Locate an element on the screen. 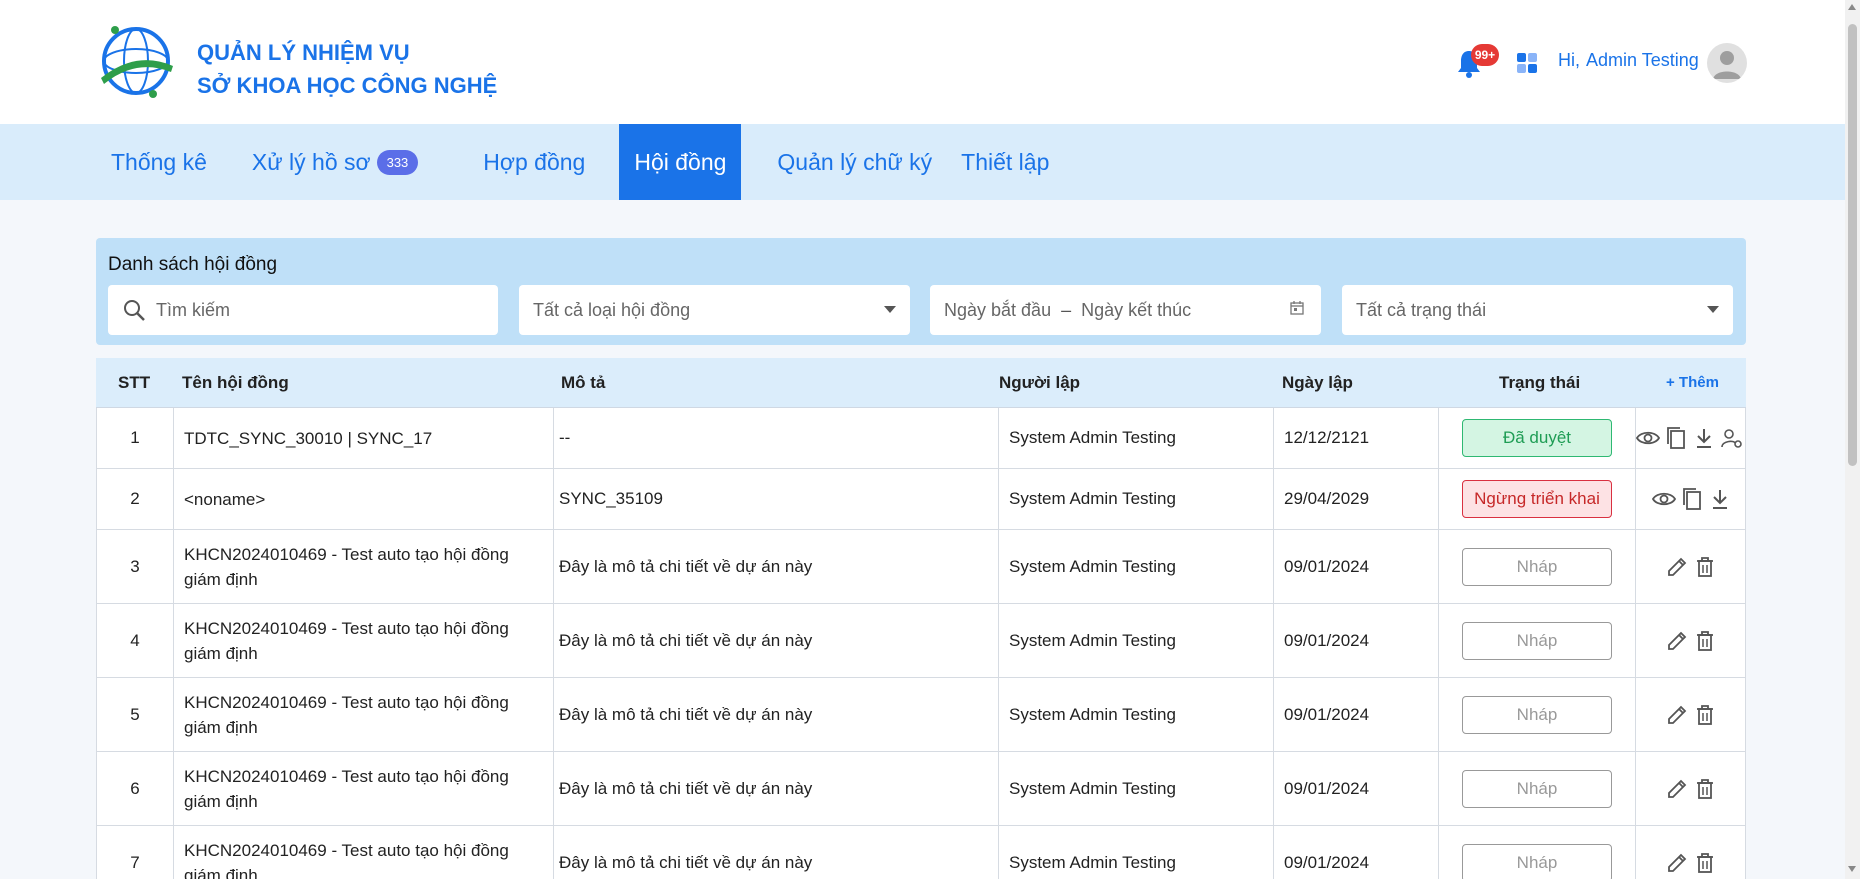  tab-thiet-lap: Thiết lập is located at coordinates (1005, 162).